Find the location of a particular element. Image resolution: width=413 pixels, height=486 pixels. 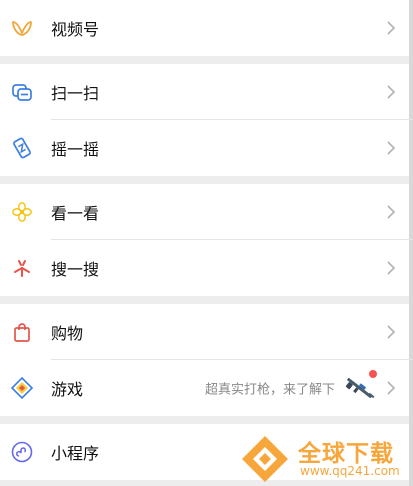

menu-item-mini-programs: 小程序 is located at coordinates (206, 452).